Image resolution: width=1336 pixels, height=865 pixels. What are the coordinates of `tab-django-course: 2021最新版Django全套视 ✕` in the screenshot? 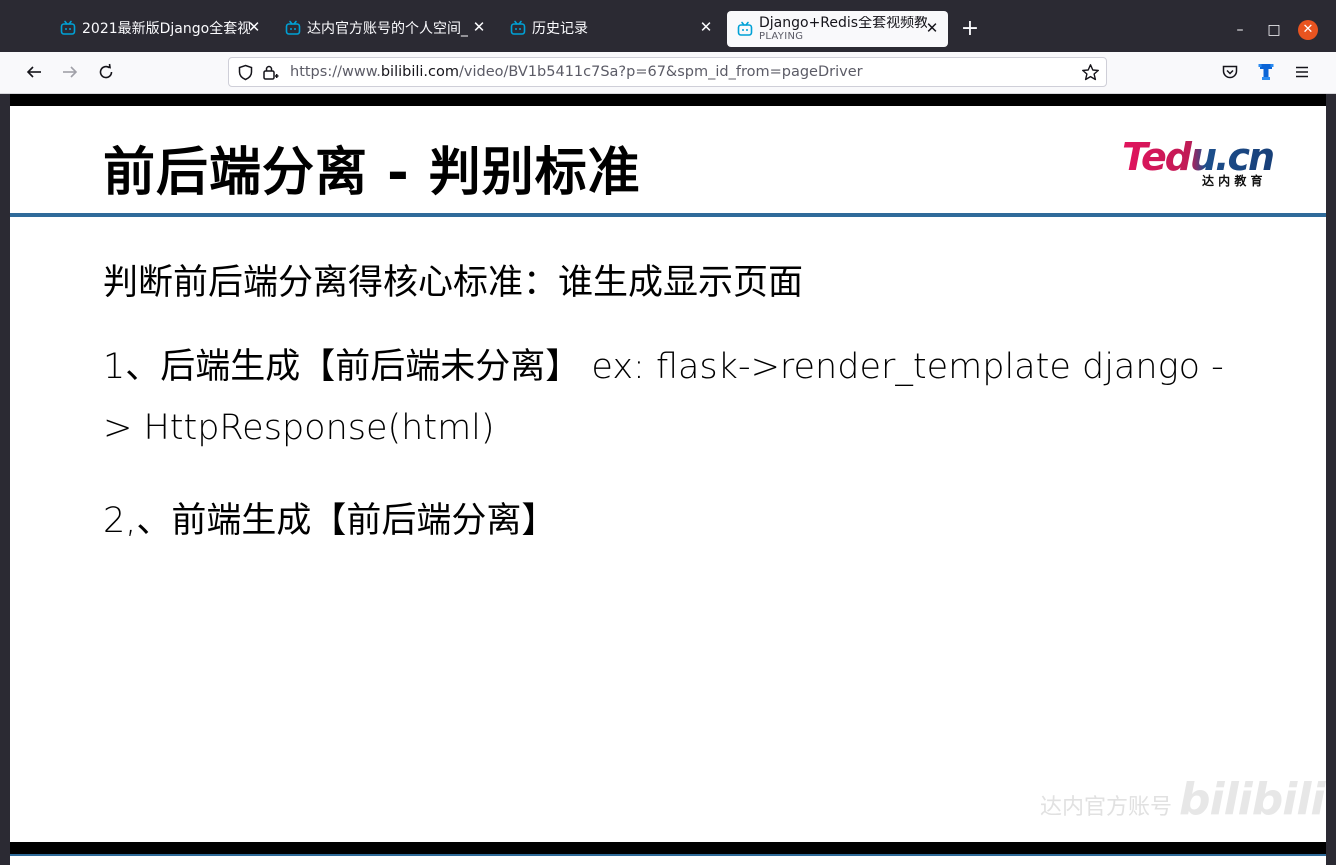 It's located at (160, 28).